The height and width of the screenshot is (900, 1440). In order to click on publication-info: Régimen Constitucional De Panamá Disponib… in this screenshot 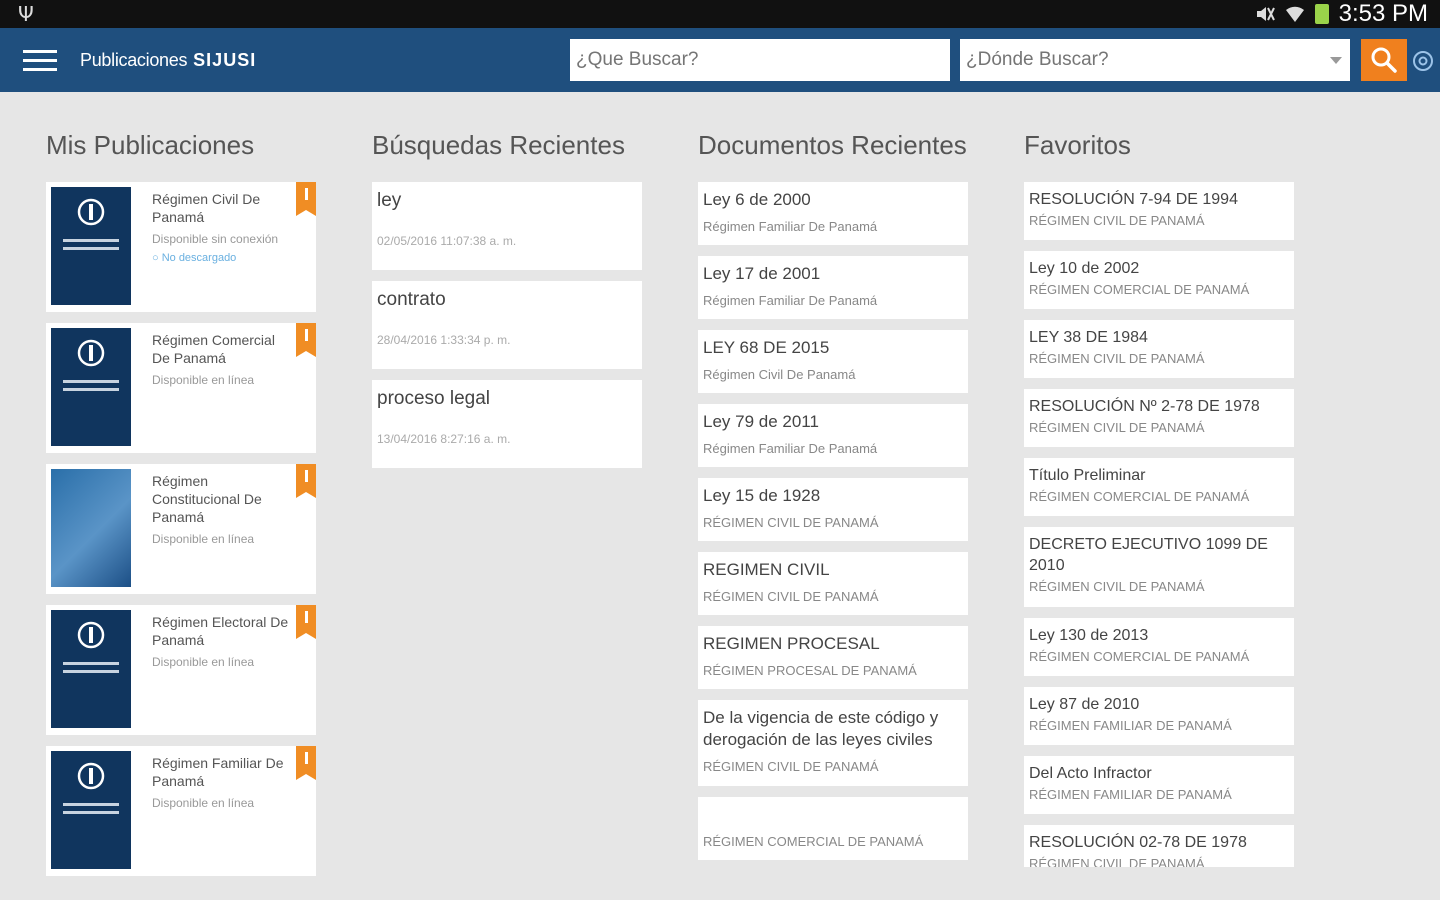, I will do `click(211, 529)`.